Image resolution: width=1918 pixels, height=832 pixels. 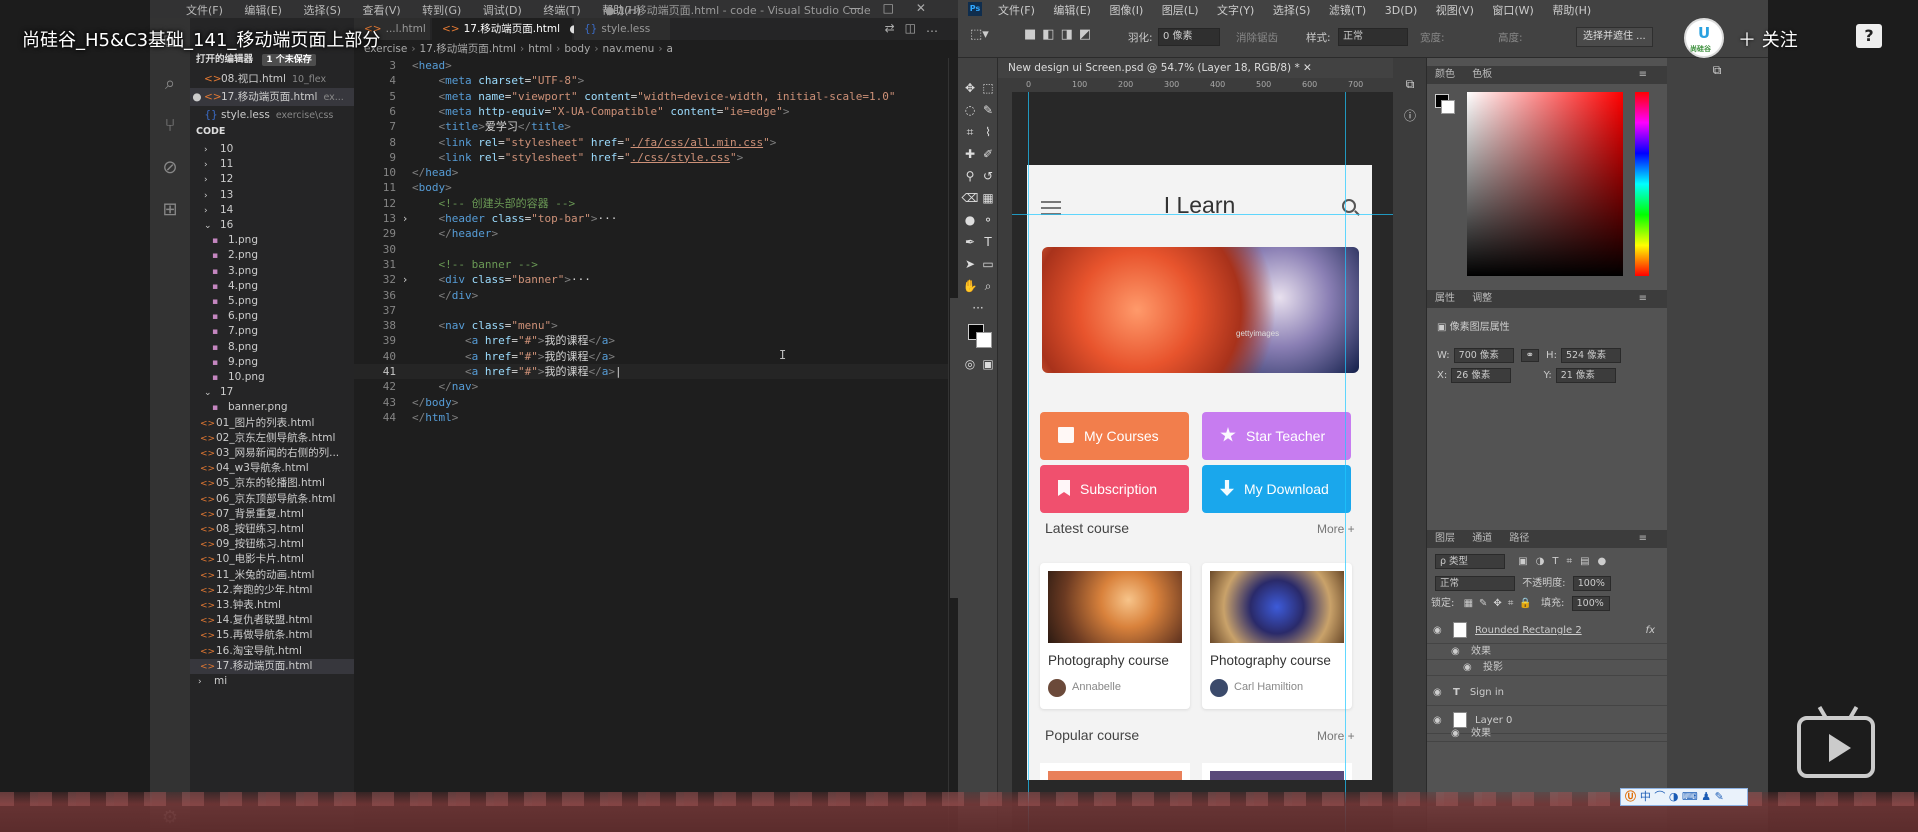 What do you see at coordinates (1650, 631) in the screenshot?
I see `layer-fx-icon: fx` at bounding box center [1650, 631].